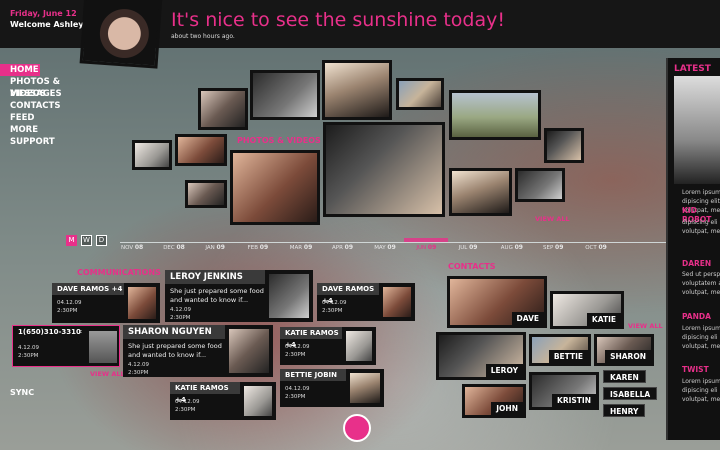  What do you see at coordinates (696, 263) in the screenshot?
I see `latest-item-title: DAREN` at bounding box center [696, 263].